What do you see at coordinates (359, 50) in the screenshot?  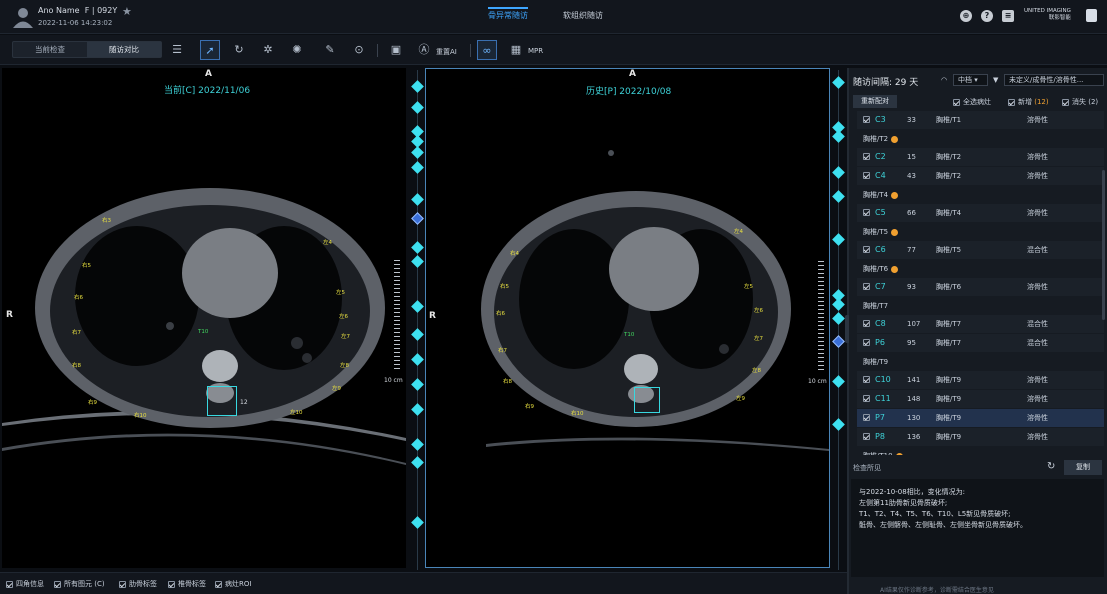 I see `zoom-icon: ⊙` at bounding box center [359, 50].